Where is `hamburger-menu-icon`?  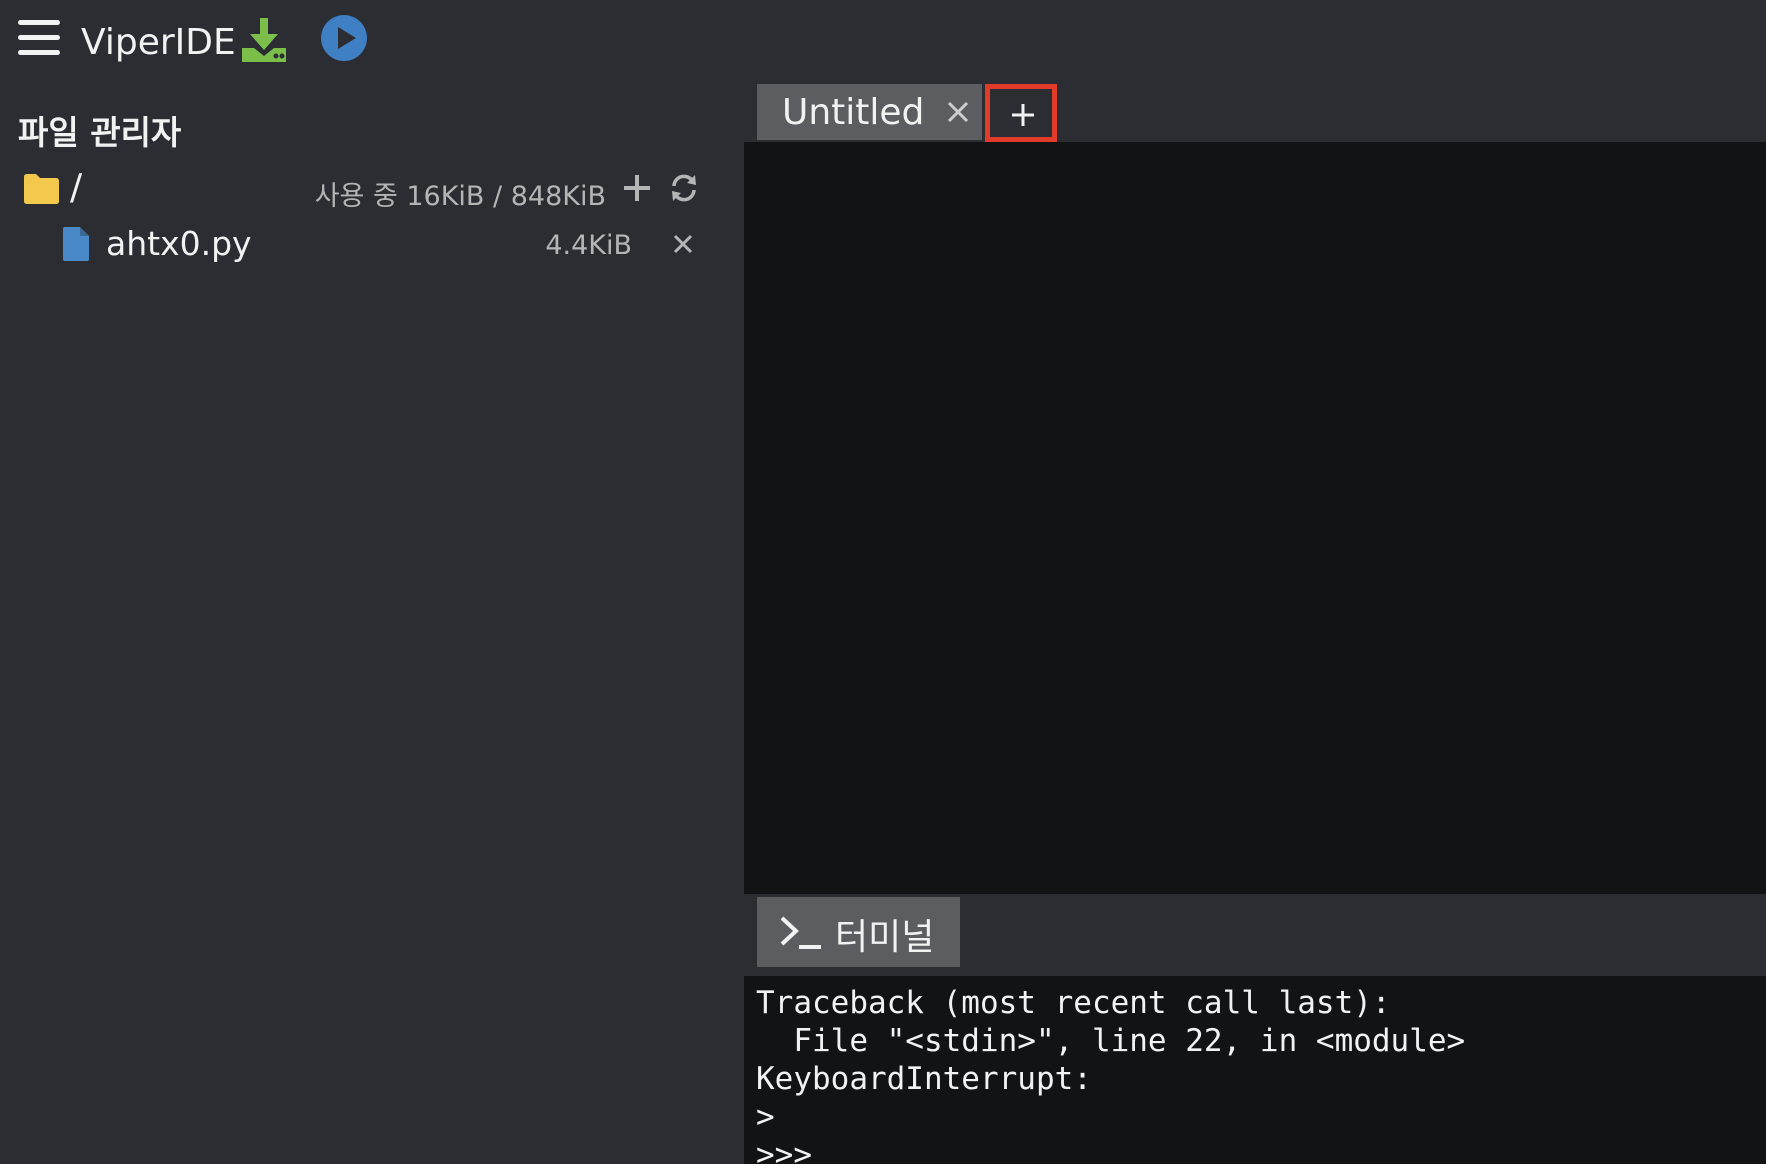 hamburger-menu-icon is located at coordinates (39, 38).